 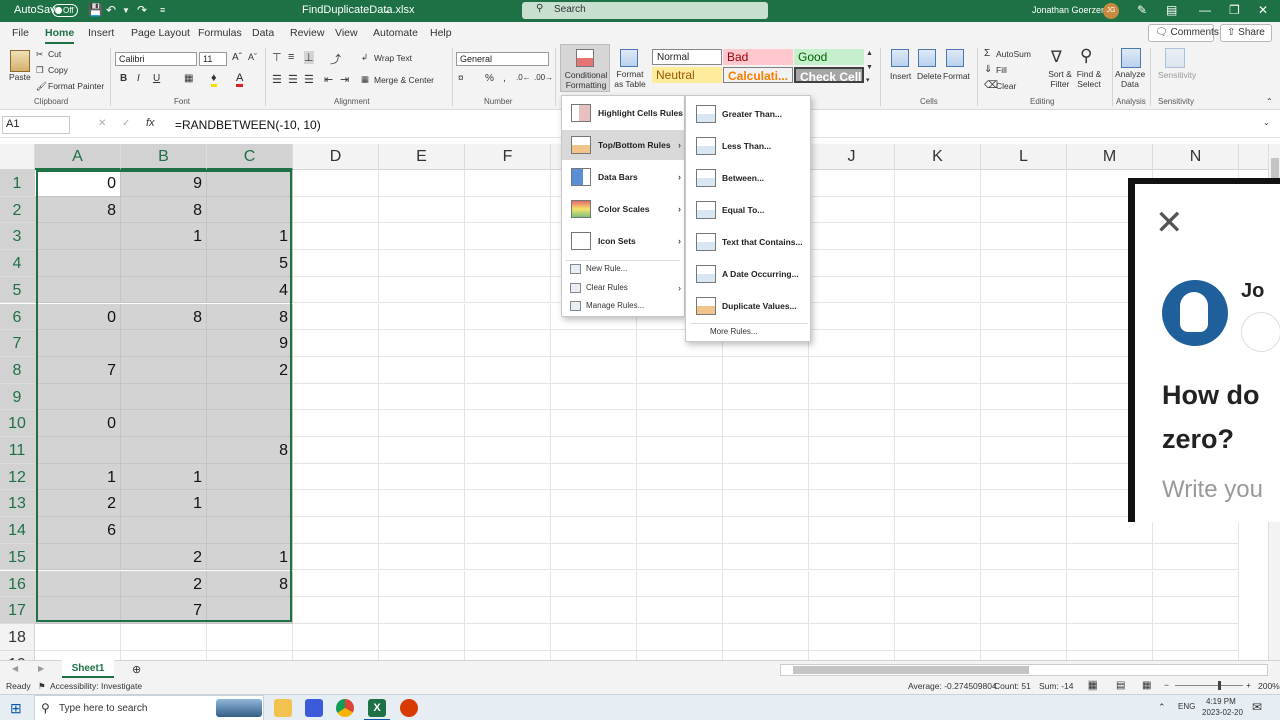 What do you see at coordinates (508, 504) in the screenshot?
I see `cell-f13` at bounding box center [508, 504].